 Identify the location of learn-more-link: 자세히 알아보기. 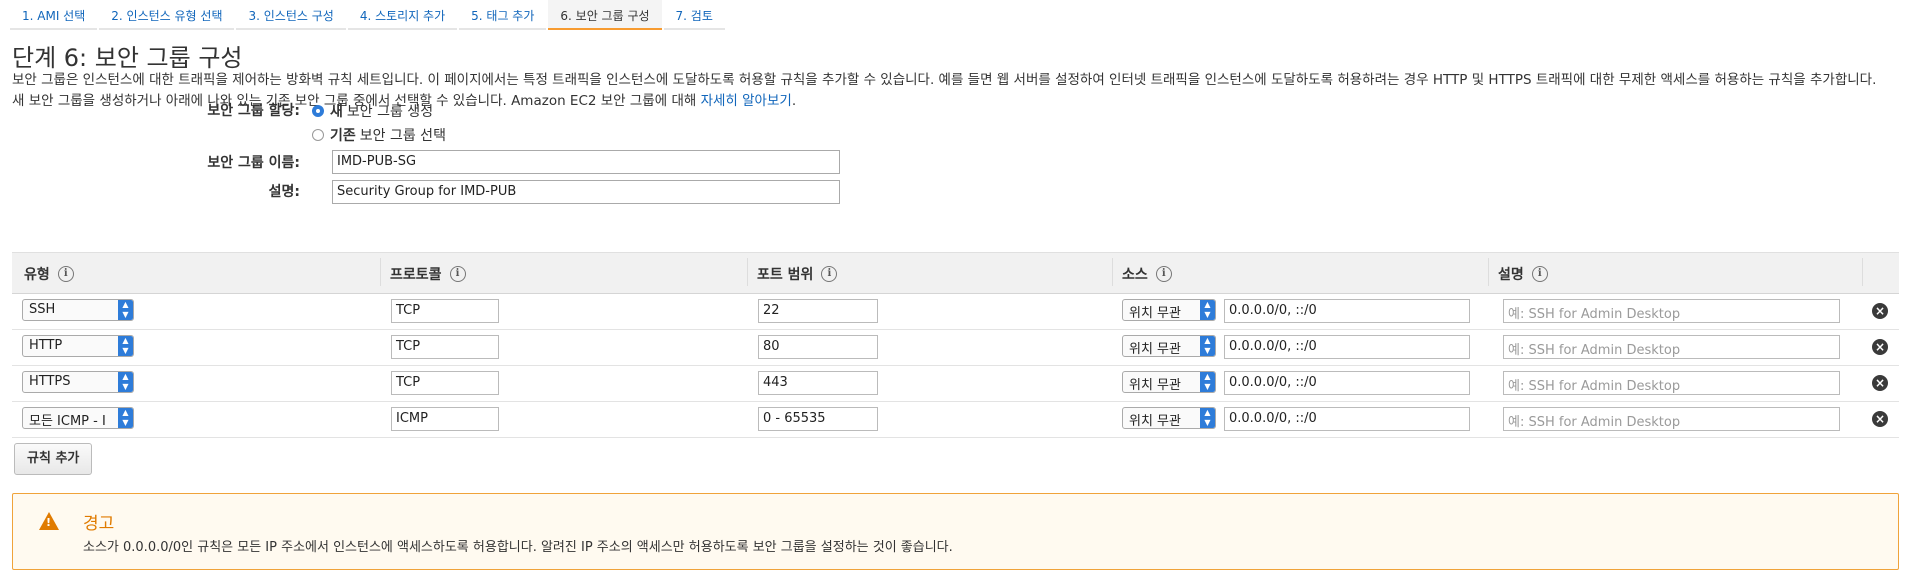
(746, 101).